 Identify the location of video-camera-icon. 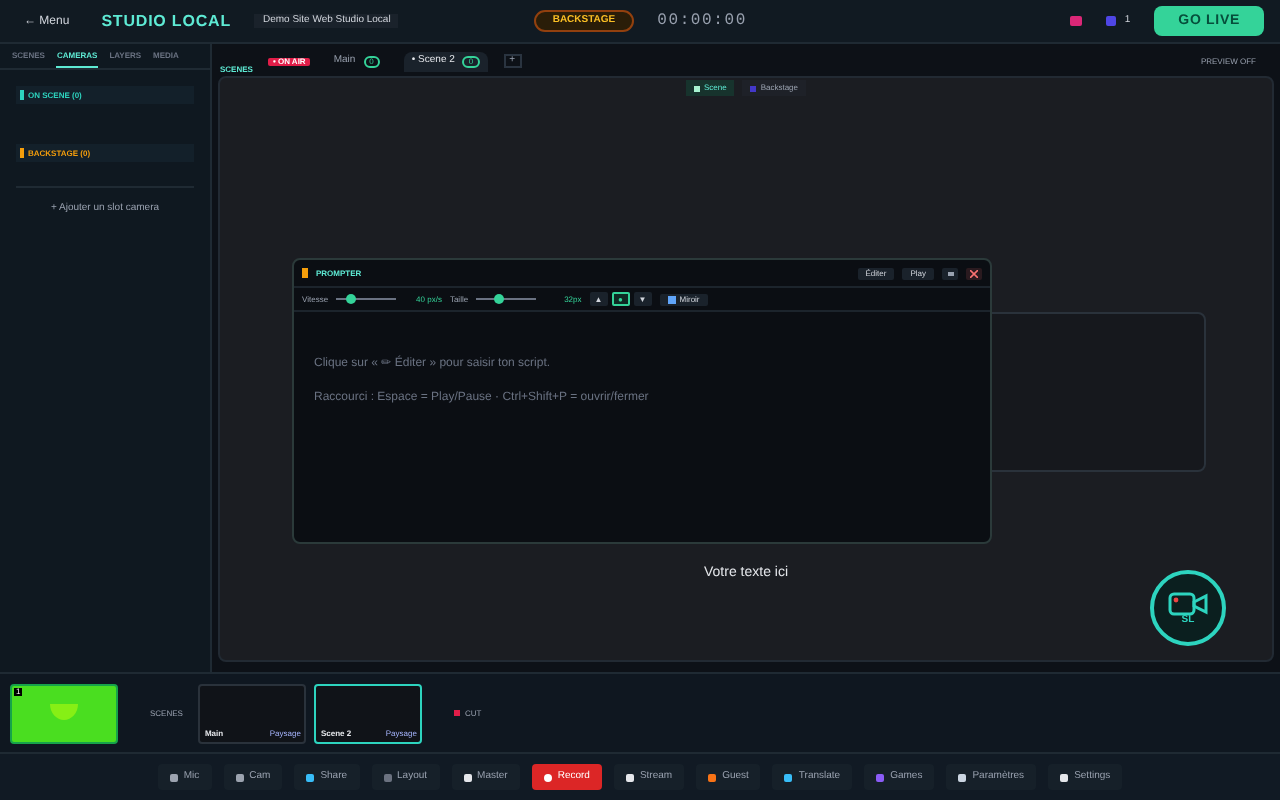
(1188, 603).